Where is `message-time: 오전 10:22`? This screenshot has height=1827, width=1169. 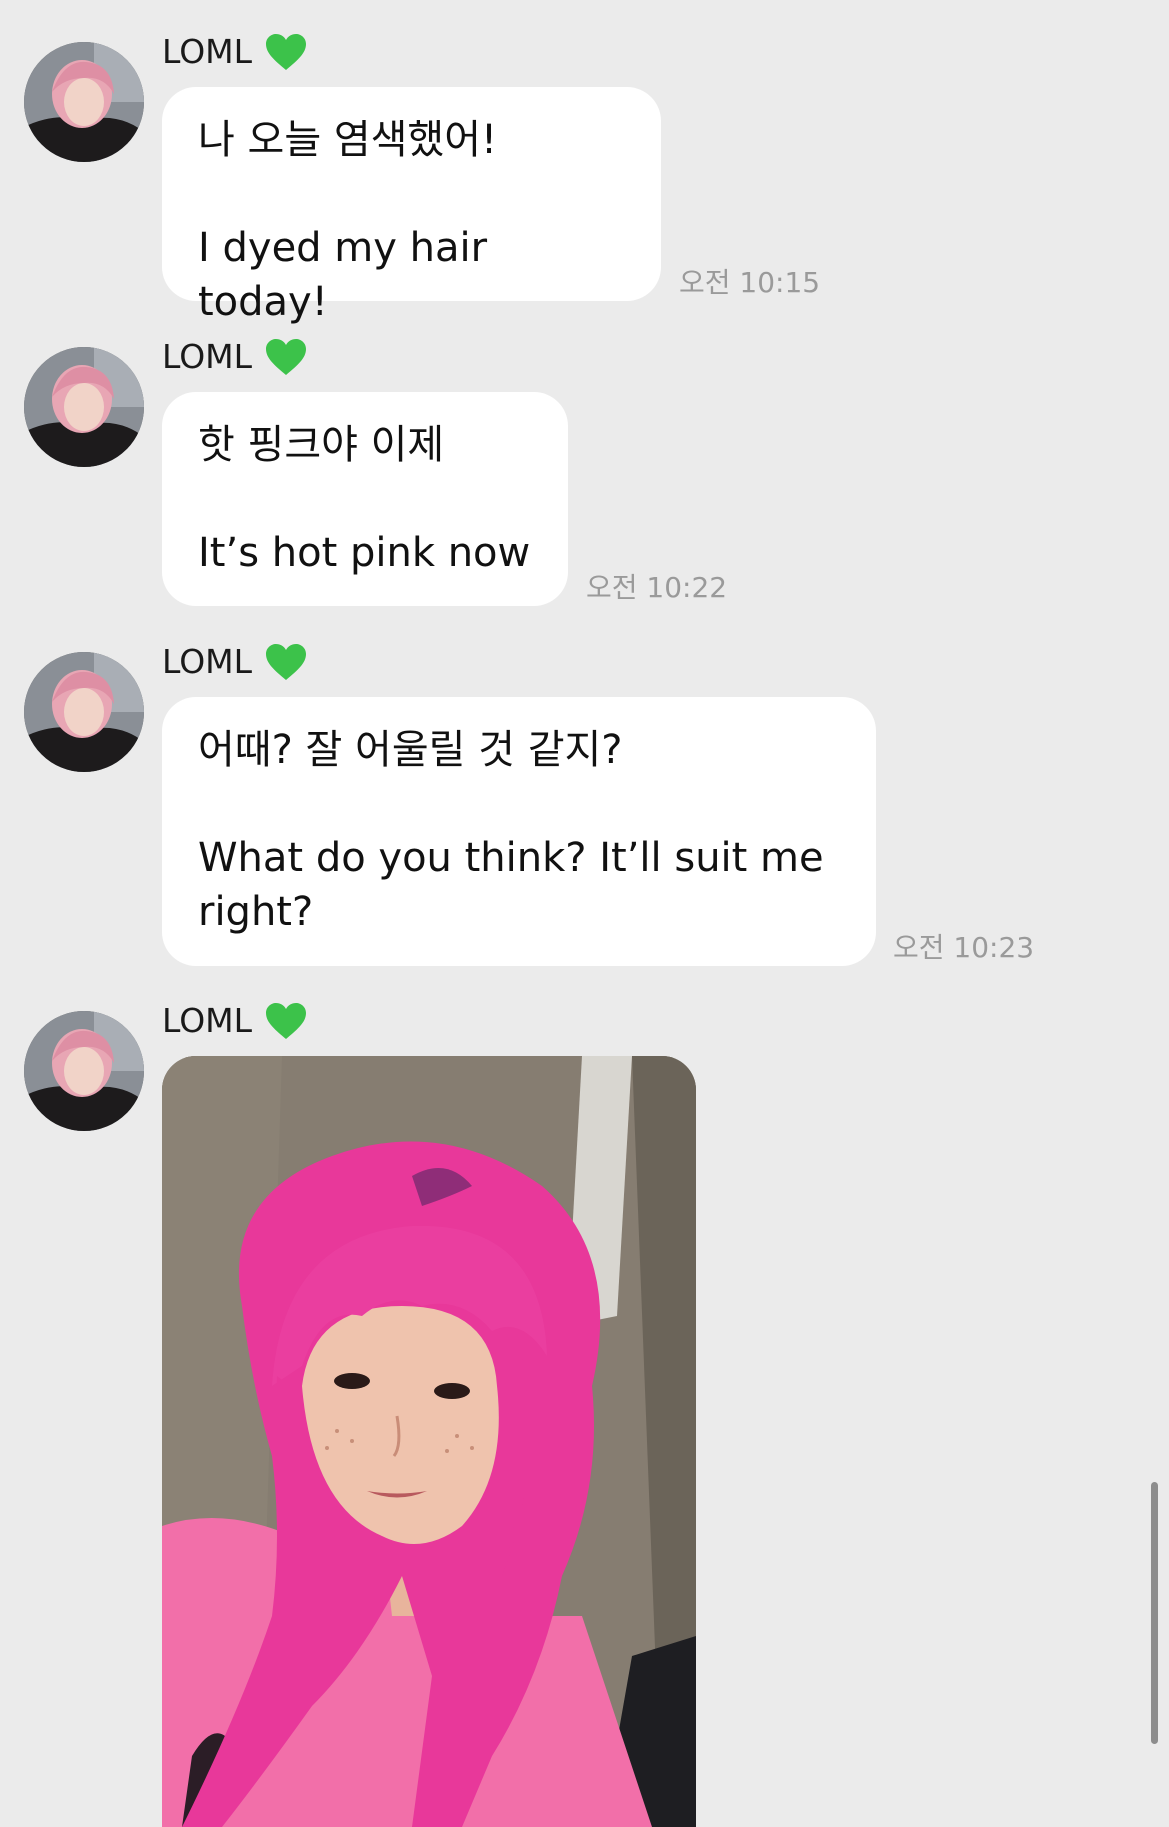
message-time: 오전 10:22 is located at coordinates (657, 587).